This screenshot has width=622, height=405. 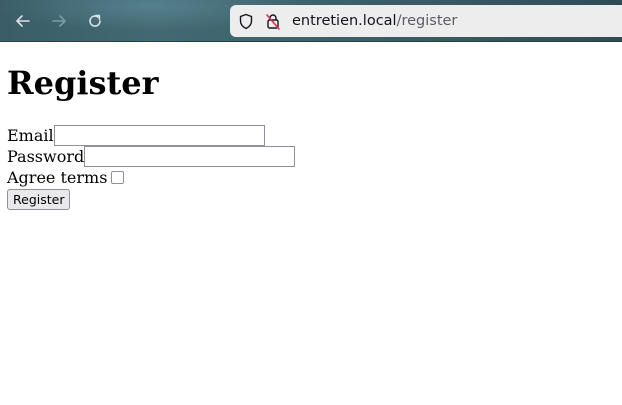 I want to click on password-field, so click(x=190, y=156).